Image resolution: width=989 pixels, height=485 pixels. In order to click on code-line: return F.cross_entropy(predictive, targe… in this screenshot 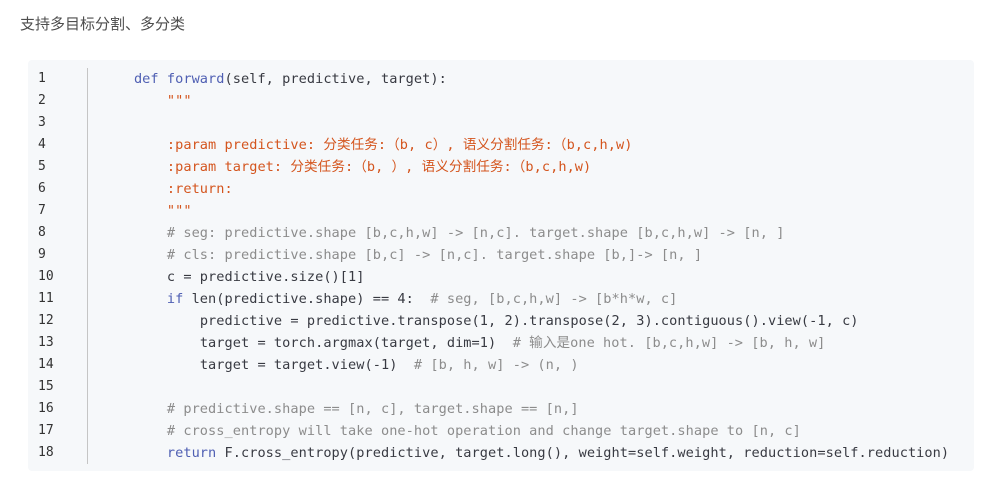, I will do `click(535, 453)`.